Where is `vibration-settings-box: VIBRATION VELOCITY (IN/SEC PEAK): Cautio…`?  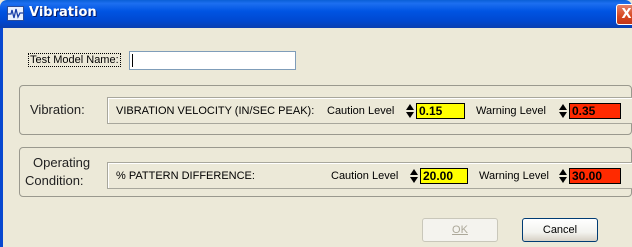
vibration-settings-box: VIBRATION VELOCITY (IN/SEC PEAK): Cautio… is located at coordinates (369, 110).